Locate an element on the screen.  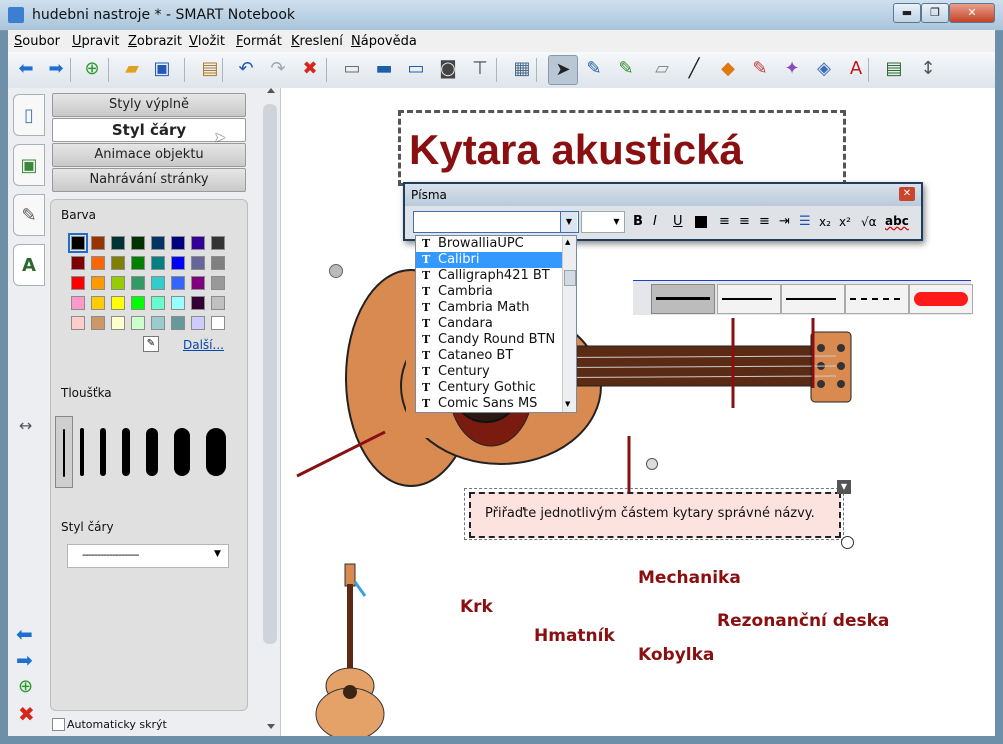
panel-splitter is located at coordinates (270, 412).